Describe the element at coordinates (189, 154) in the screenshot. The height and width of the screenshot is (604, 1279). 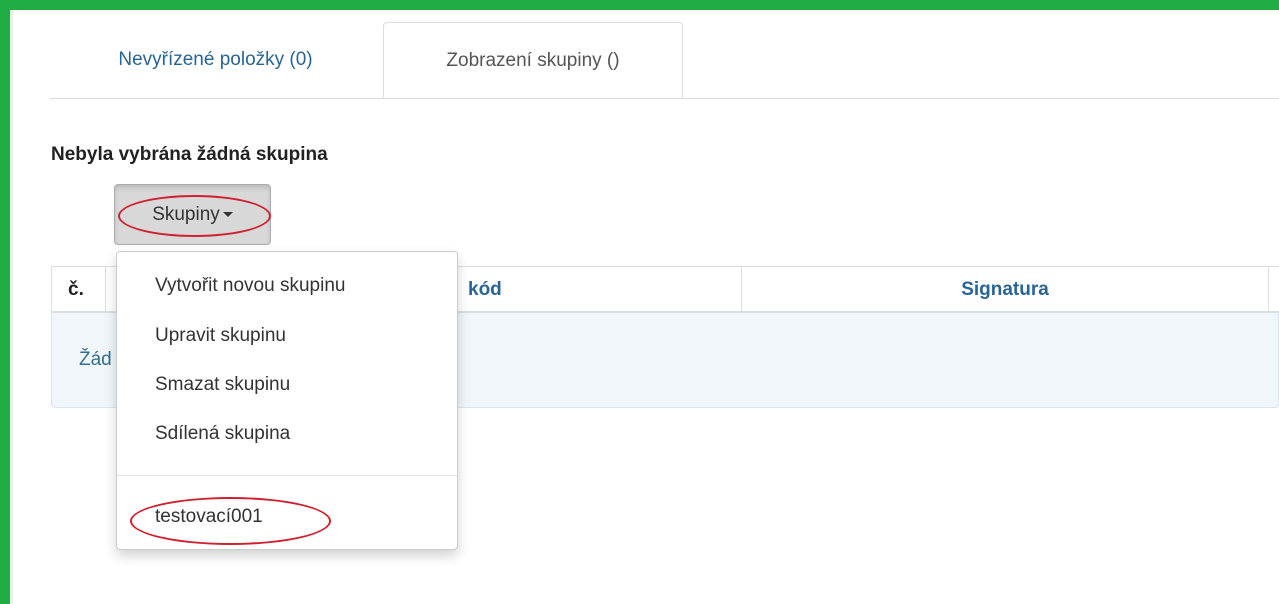
I see `page-heading: Nebyla vybrána žádná skupina` at that location.